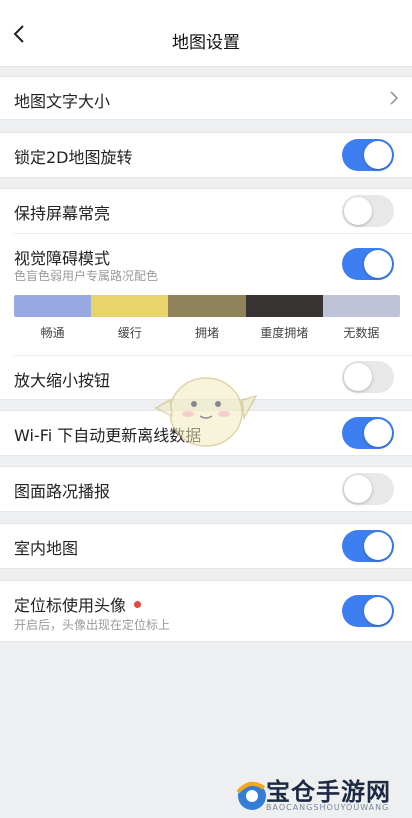 The width and height of the screenshot is (412, 818). Describe the element at coordinates (130, 306) in the screenshot. I see `legend-swatch-slow` at that location.